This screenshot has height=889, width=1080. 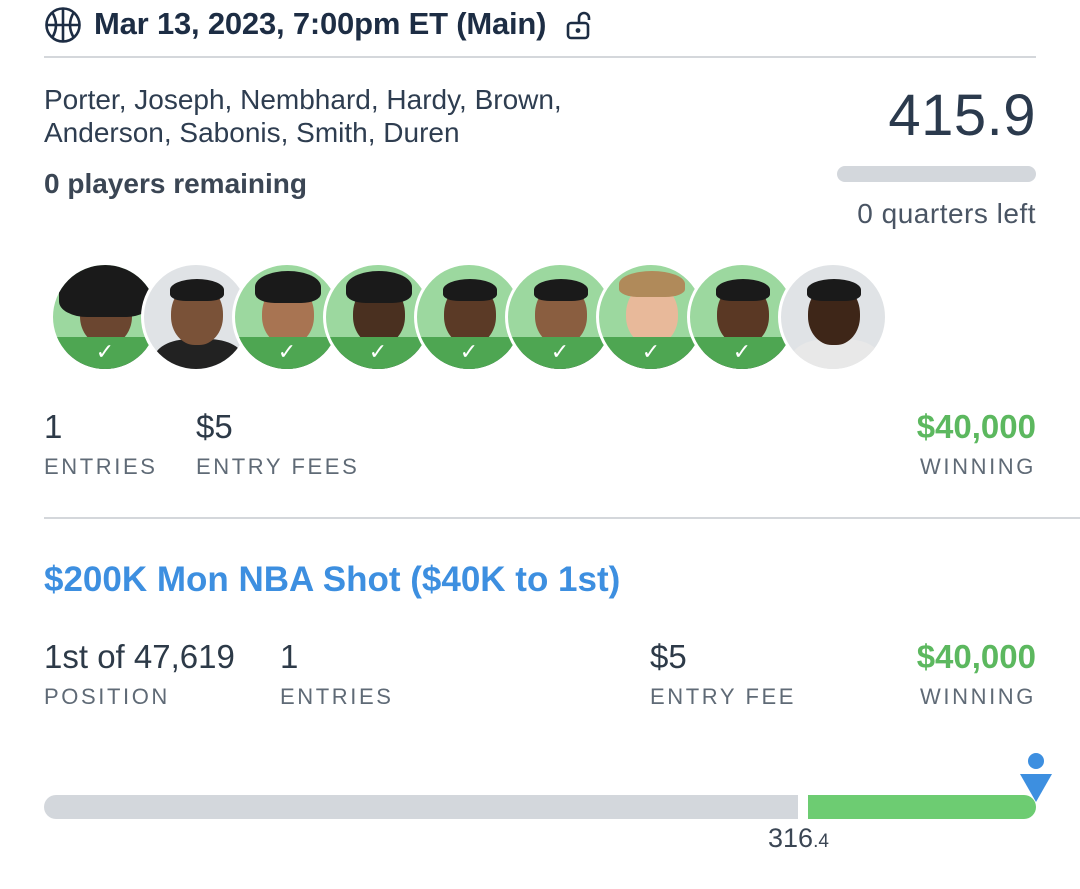 What do you see at coordinates (421, 807) in the screenshot?
I see `payout-progress-track` at bounding box center [421, 807].